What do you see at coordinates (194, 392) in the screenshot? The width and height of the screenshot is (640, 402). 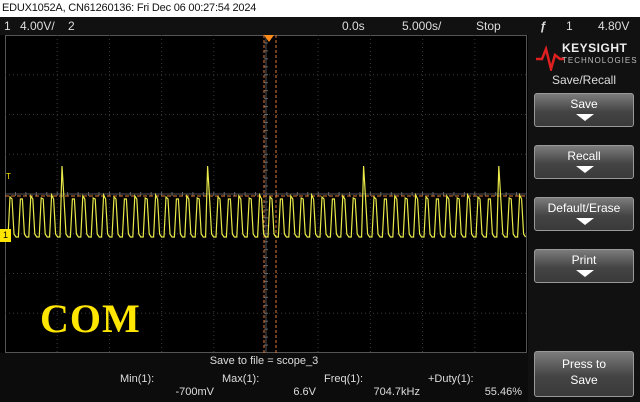 I see `meas-min-value: -700mV` at bounding box center [194, 392].